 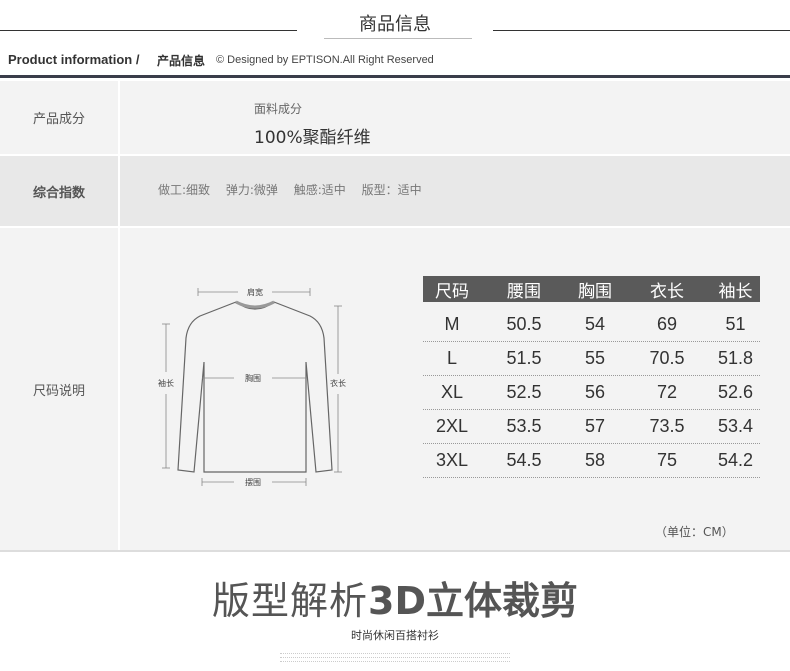 What do you see at coordinates (667, 324) in the screenshot?
I see `cell-length: 69` at bounding box center [667, 324].